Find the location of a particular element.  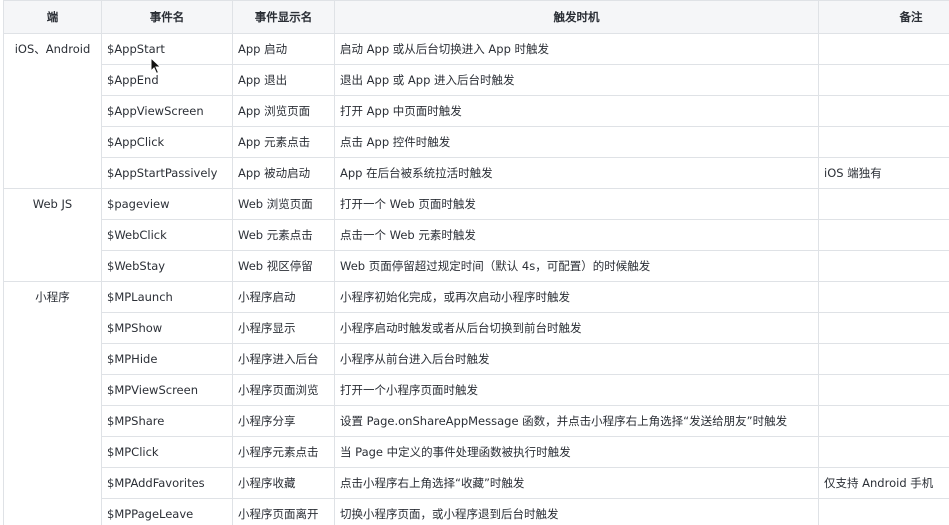

display-name-cell: App 浏览页面 is located at coordinates (283, 111).